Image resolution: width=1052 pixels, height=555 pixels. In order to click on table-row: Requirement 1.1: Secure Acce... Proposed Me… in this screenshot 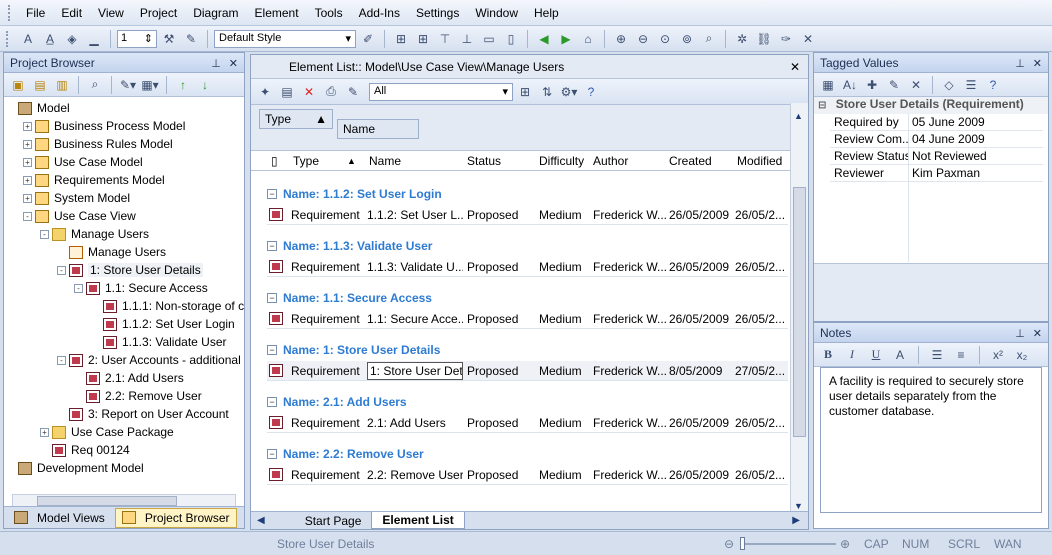, I will do `click(527, 319)`.